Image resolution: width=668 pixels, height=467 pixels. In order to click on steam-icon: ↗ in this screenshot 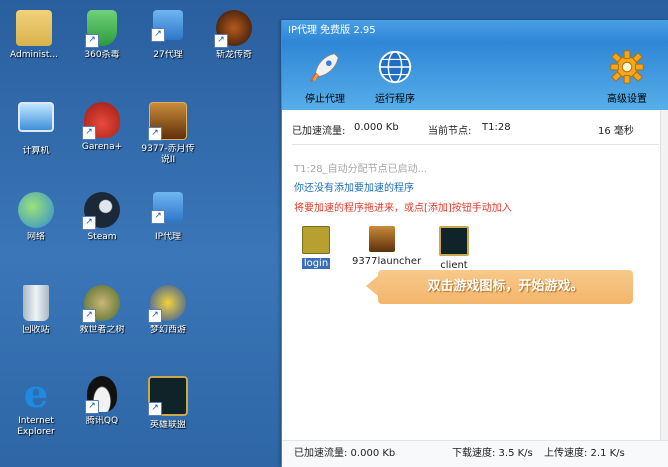, I will do `click(101, 211)`.